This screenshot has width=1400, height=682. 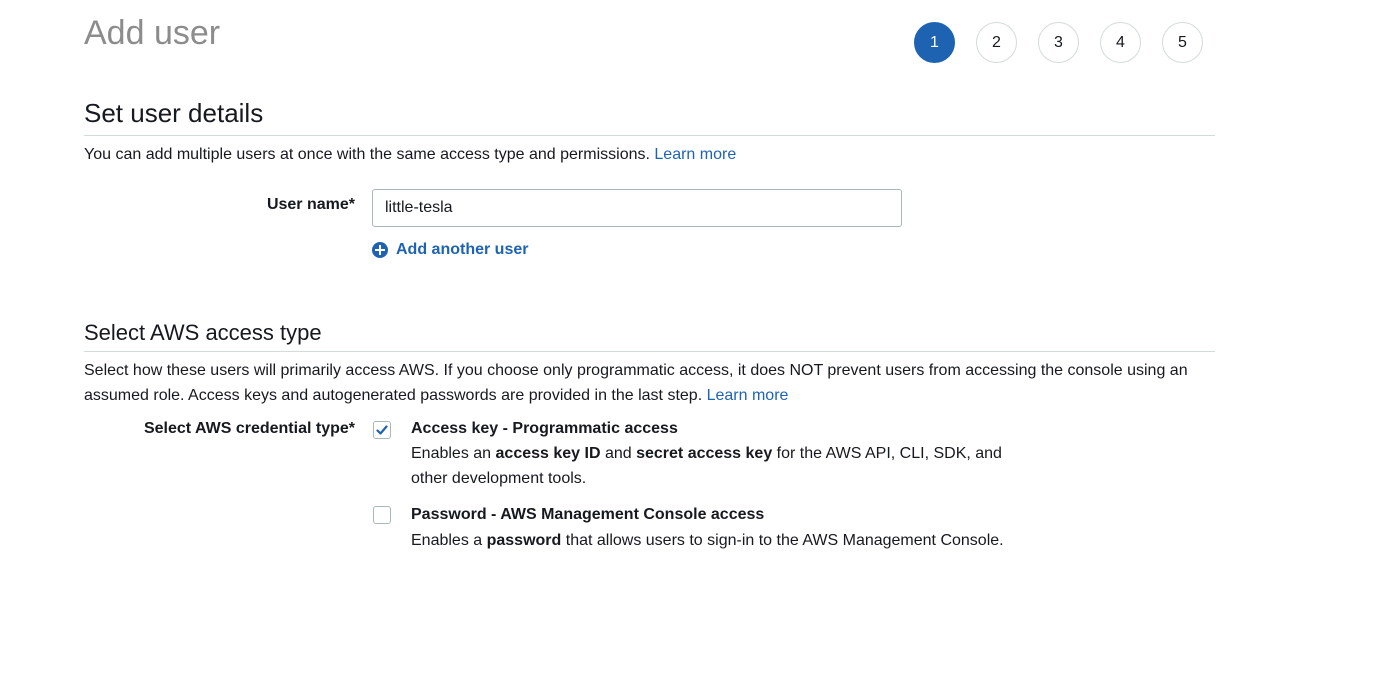 I want to click on add-another-user-button: Add another user, so click(x=450, y=250).